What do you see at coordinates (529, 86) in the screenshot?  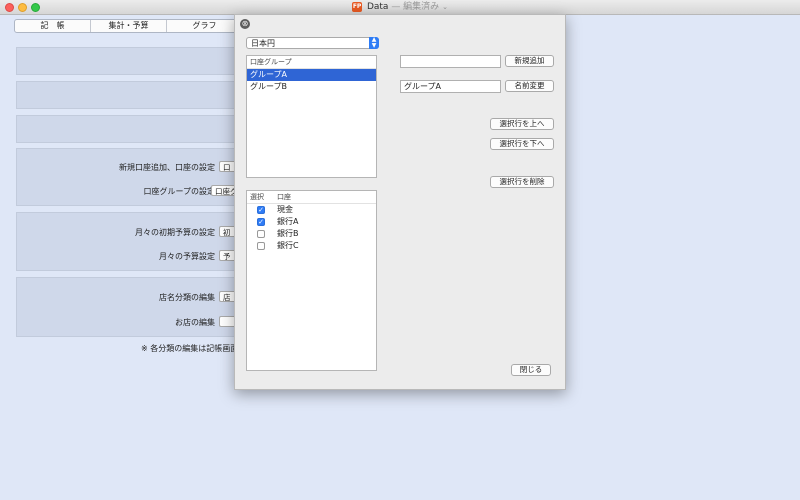 I see `rename-button: 名前変更` at bounding box center [529, 86].